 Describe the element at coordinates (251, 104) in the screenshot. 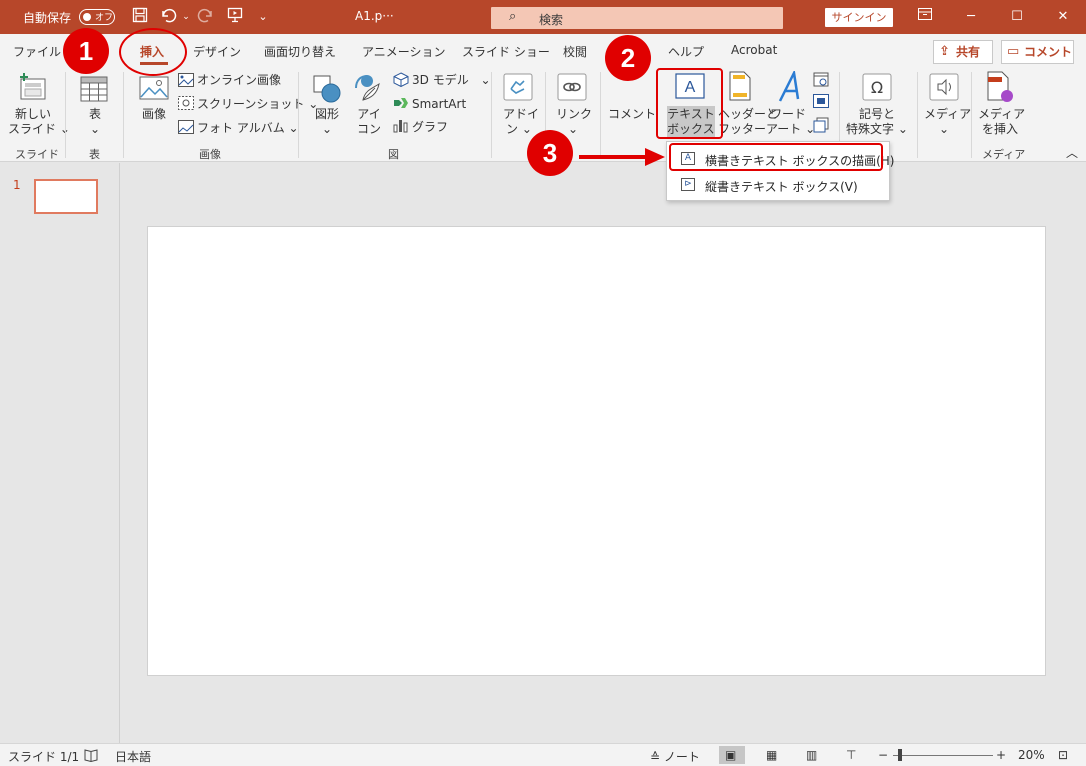

I see `screenshot-label: スクリーンショット` at that location.